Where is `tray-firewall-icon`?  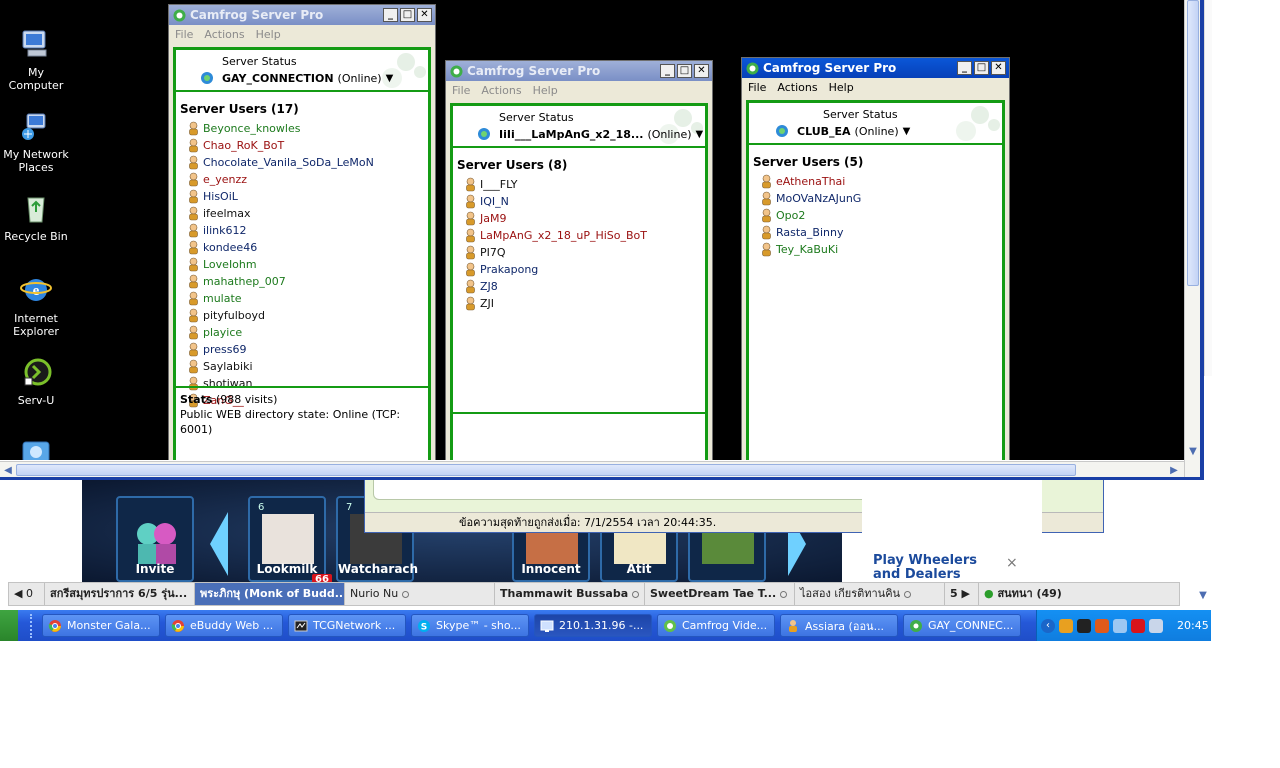 tray-firewall-icon is located at coordinates (1102, 625).